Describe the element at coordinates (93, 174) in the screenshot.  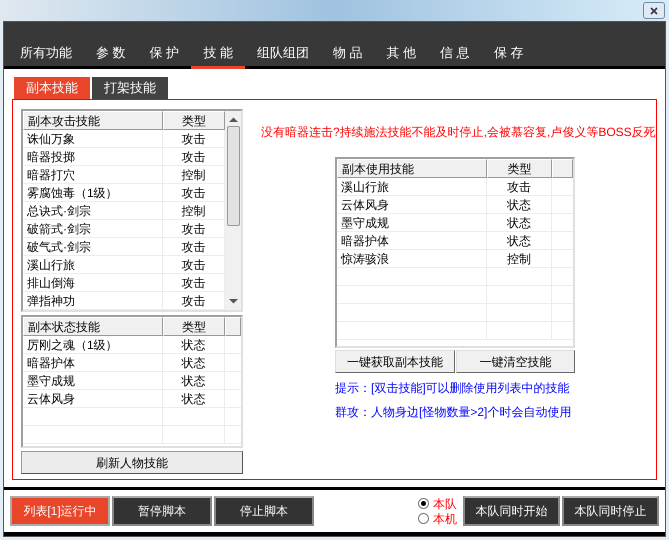
I see `table-cell: 暗器打穴` at that location.